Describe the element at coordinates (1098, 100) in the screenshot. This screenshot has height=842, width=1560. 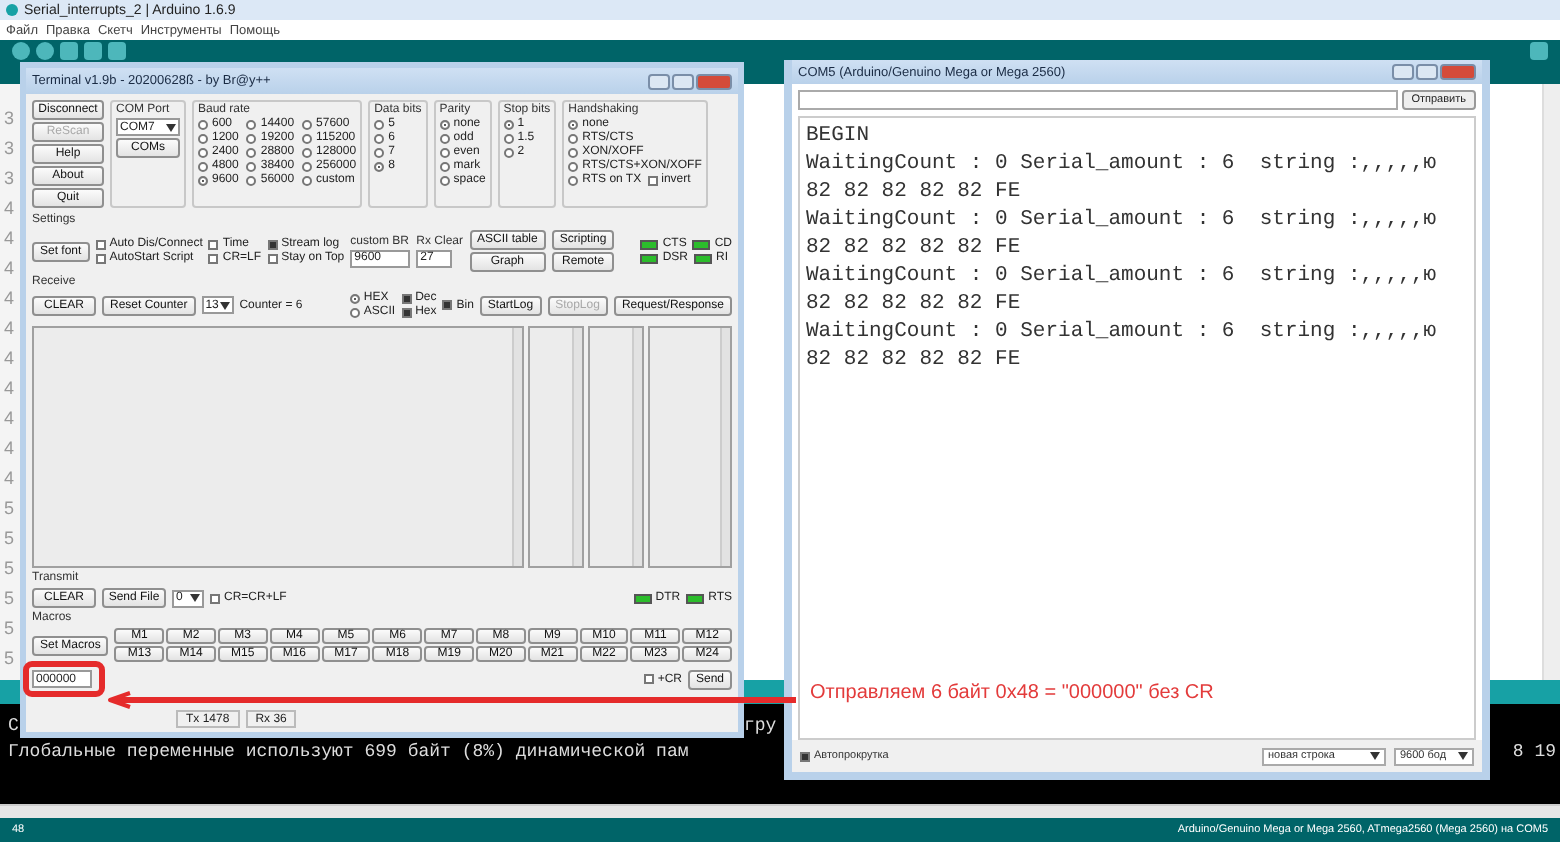
I see `message-input-field` at that location.